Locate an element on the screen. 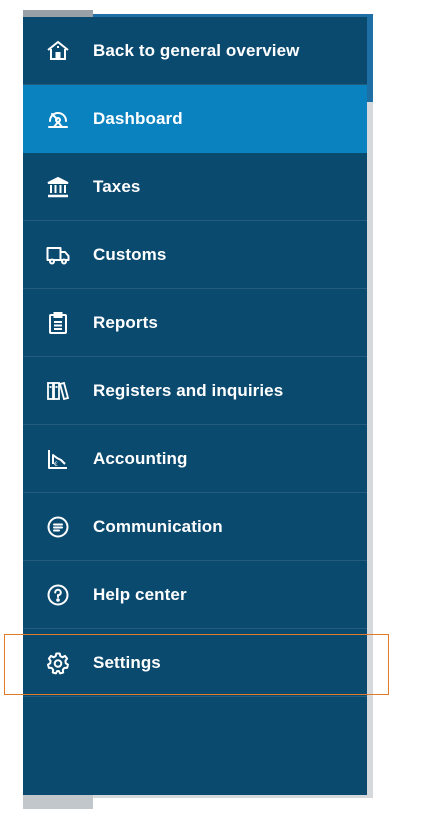 The image size is (426, 822). sidebar-right-edge is located at coordinates (370, 409).